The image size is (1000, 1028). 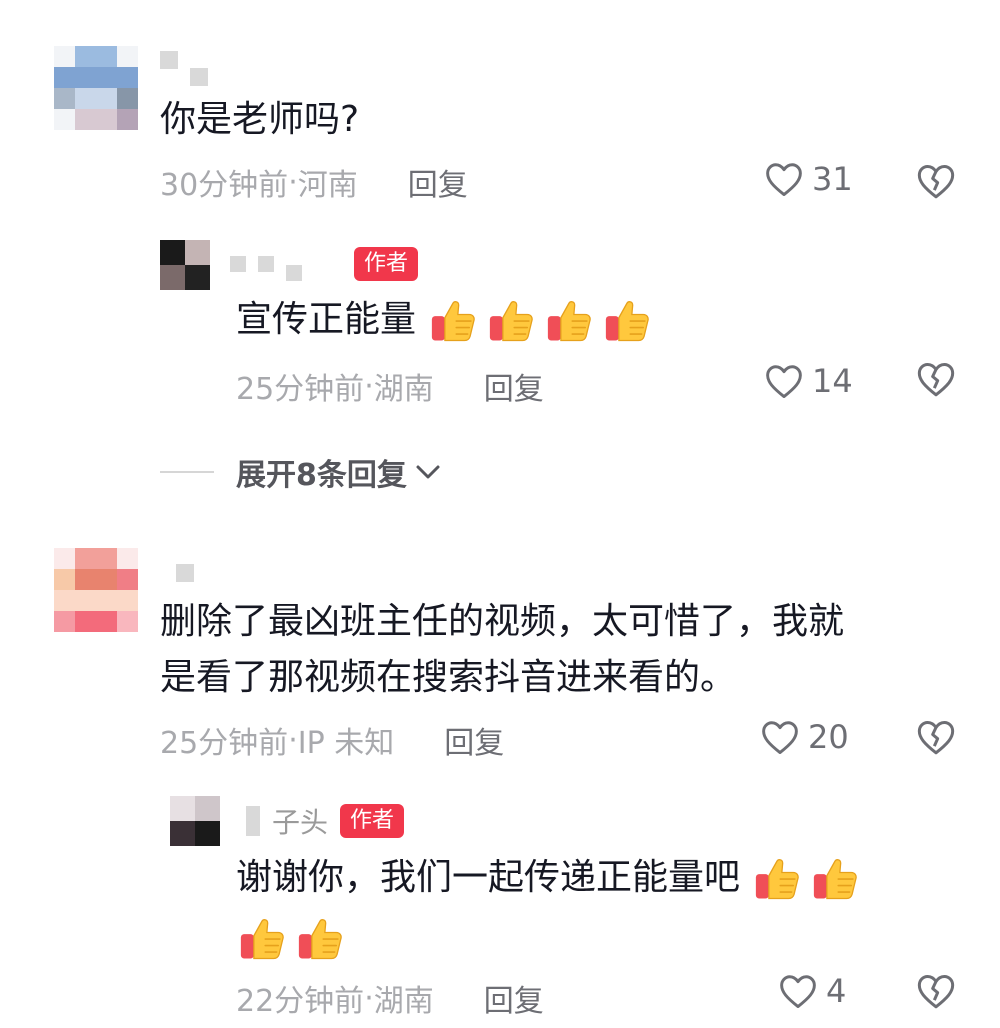 I want to click on expand-replies-button: 展开8条回复, so click(x=301, y=472).